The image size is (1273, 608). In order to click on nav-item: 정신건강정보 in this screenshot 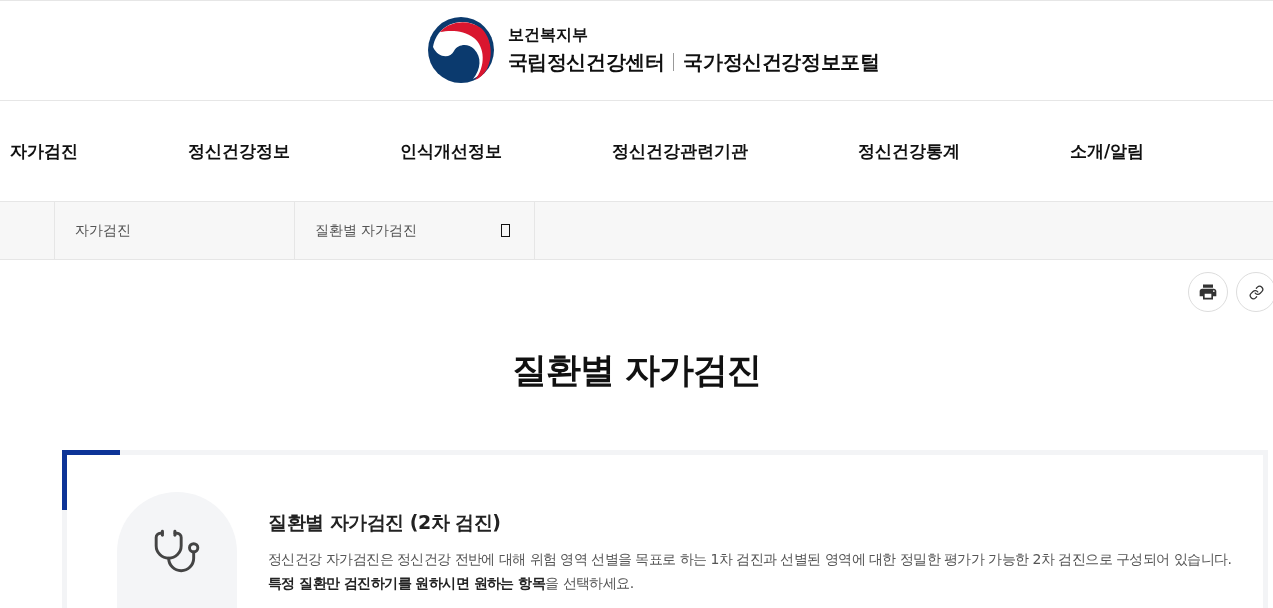, I will do `click(239, 151)`.